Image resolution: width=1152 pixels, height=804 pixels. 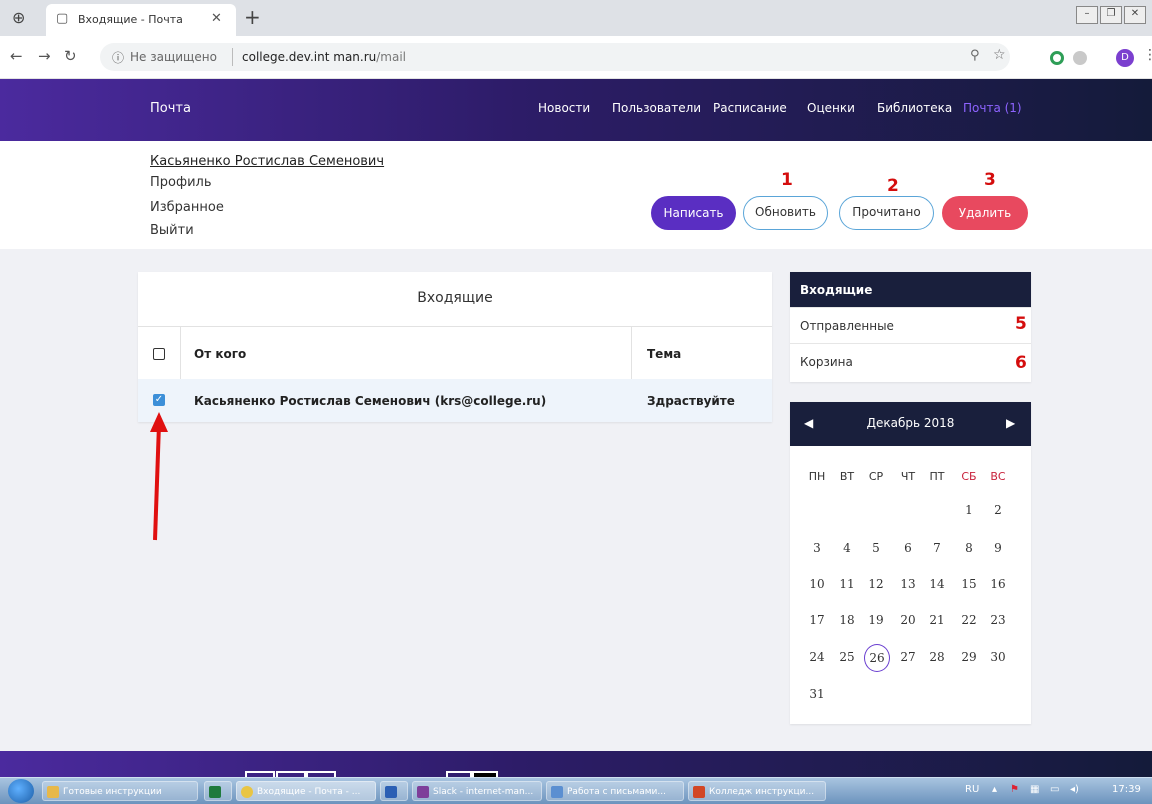 What do you see at coordinates (16, 56) in the screenshot?
I see `back-icon: ←` at bounding box center [16, 56].